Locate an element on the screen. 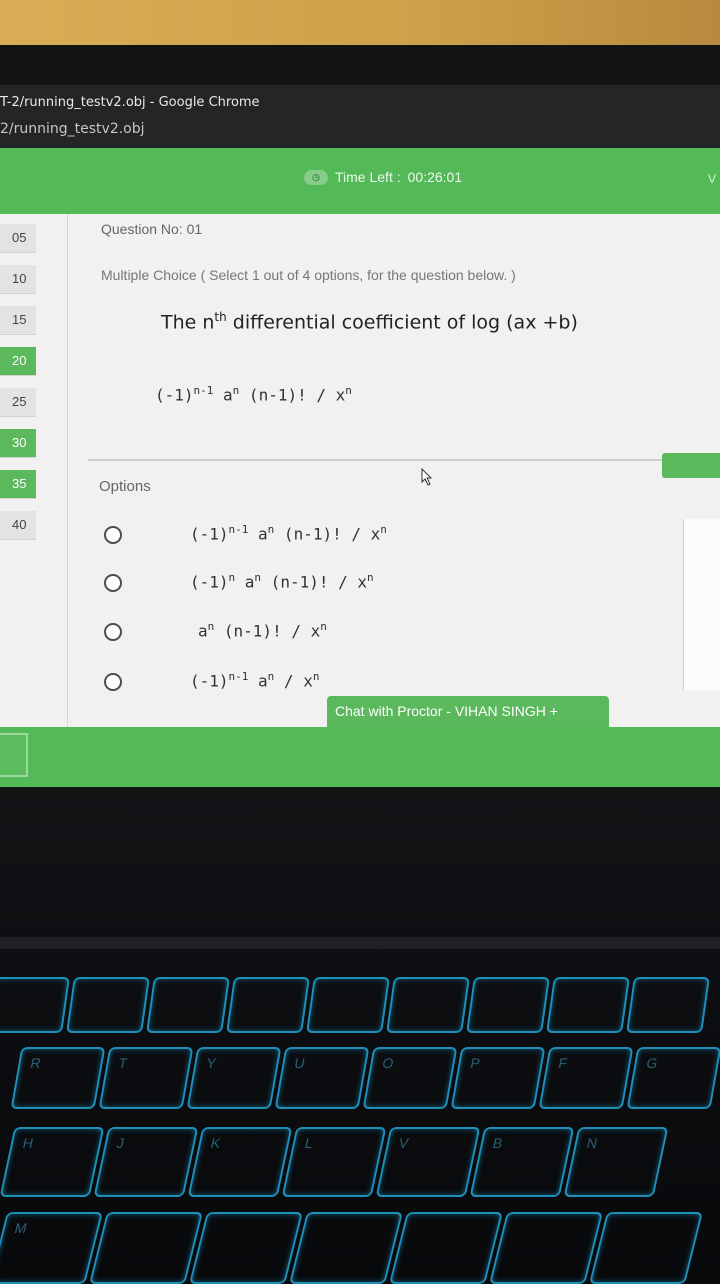 This screenshot has height=1284, width=720. option-text: (-1)n-1 an / xn is located at coordinates (254, 680).